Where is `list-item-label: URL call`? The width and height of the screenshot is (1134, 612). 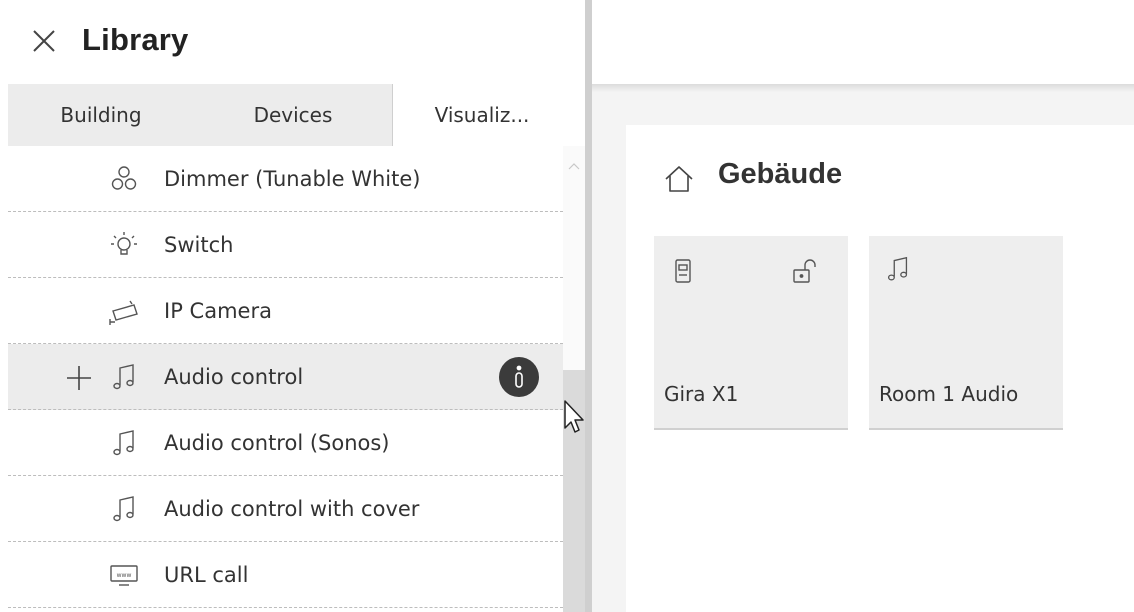
list-item-label: URL call is located at coordinates (206, 575).